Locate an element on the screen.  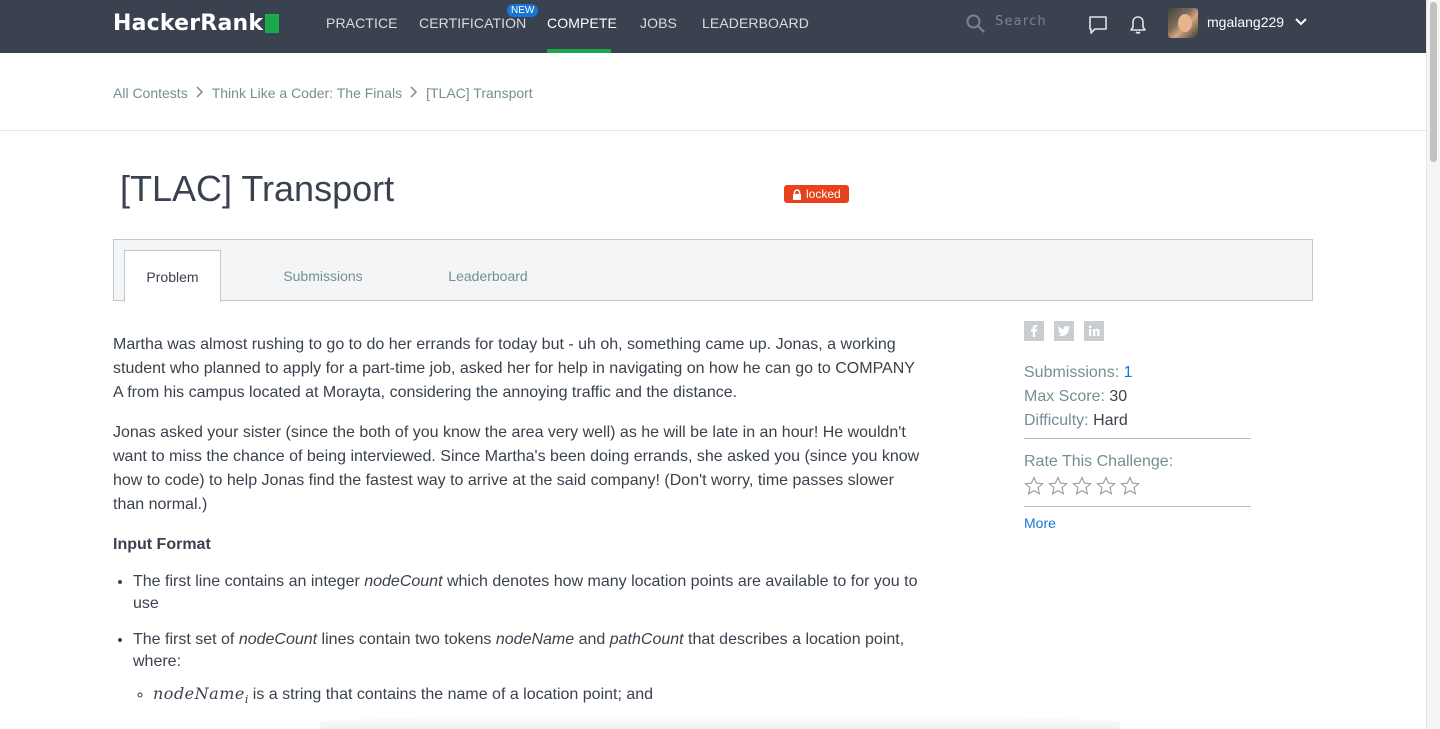
lock-icon is located at coordinates (797, 194).